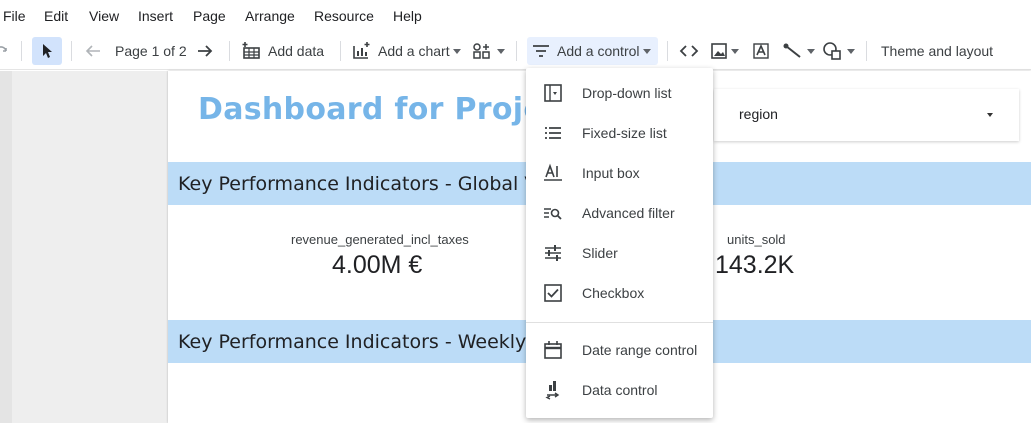  I want to click on add-data-button: Add data, so click(283, 51).